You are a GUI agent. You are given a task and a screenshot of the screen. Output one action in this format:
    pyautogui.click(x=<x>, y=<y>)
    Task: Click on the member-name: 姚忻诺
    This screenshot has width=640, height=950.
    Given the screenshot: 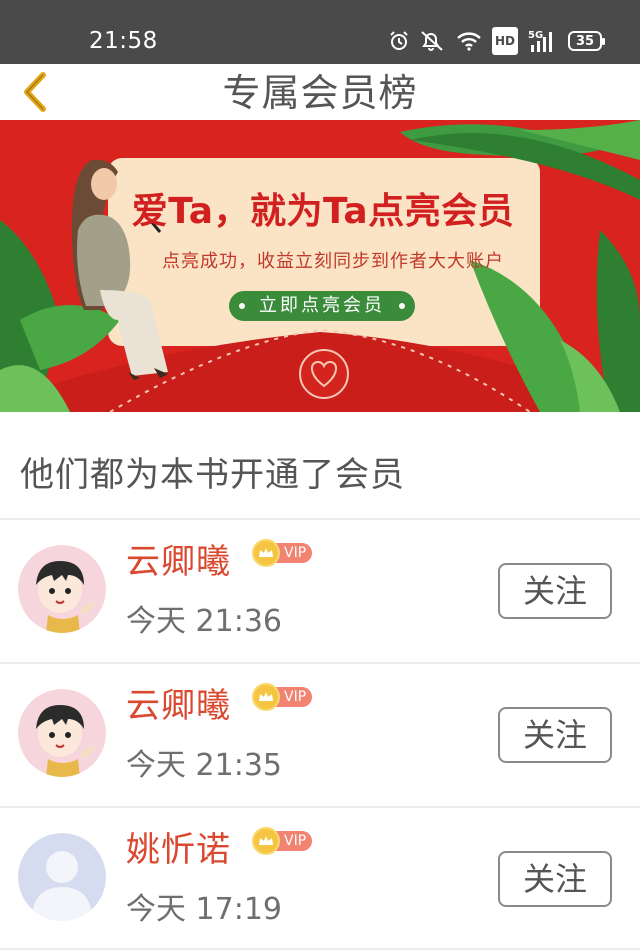 What is the action you would take?
    pyautogui.click(x=178, y=850)
    